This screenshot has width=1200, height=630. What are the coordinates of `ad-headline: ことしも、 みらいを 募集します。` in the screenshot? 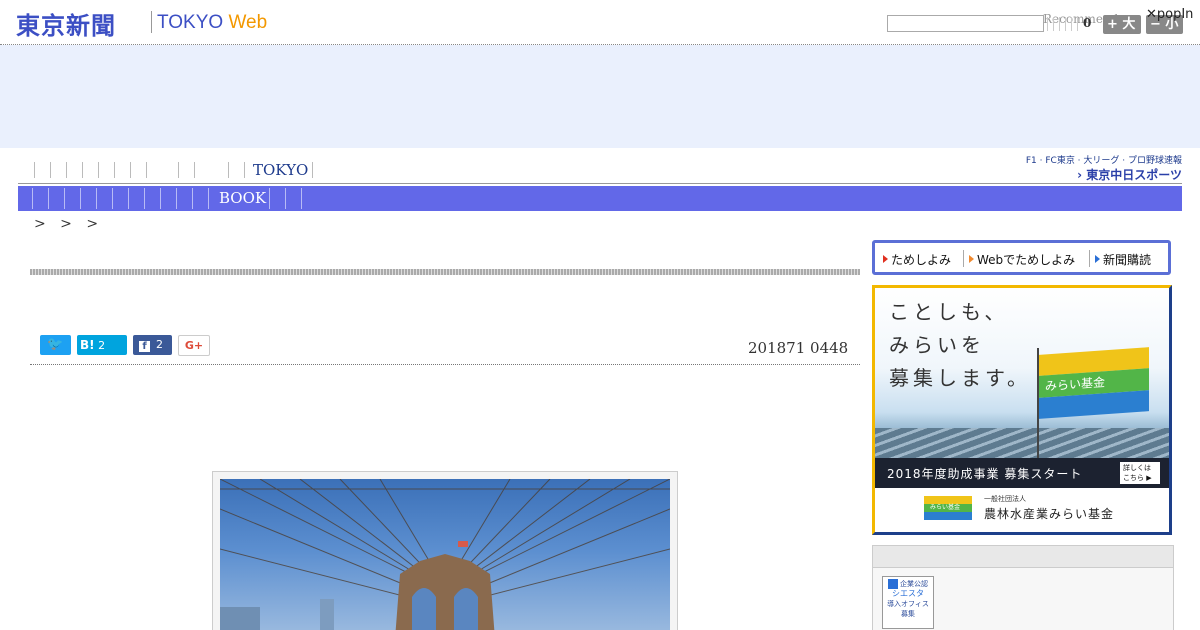 It's located at (960, 345).